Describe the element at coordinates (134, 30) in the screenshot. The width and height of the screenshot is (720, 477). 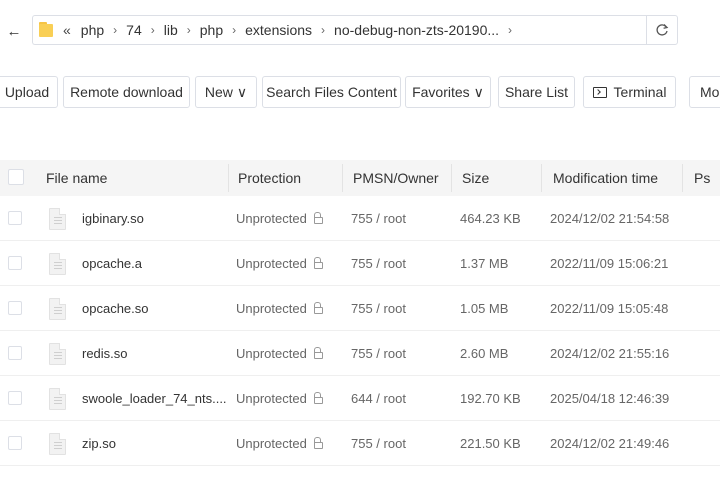
I see `breadcrumb-74: 74` at that location.